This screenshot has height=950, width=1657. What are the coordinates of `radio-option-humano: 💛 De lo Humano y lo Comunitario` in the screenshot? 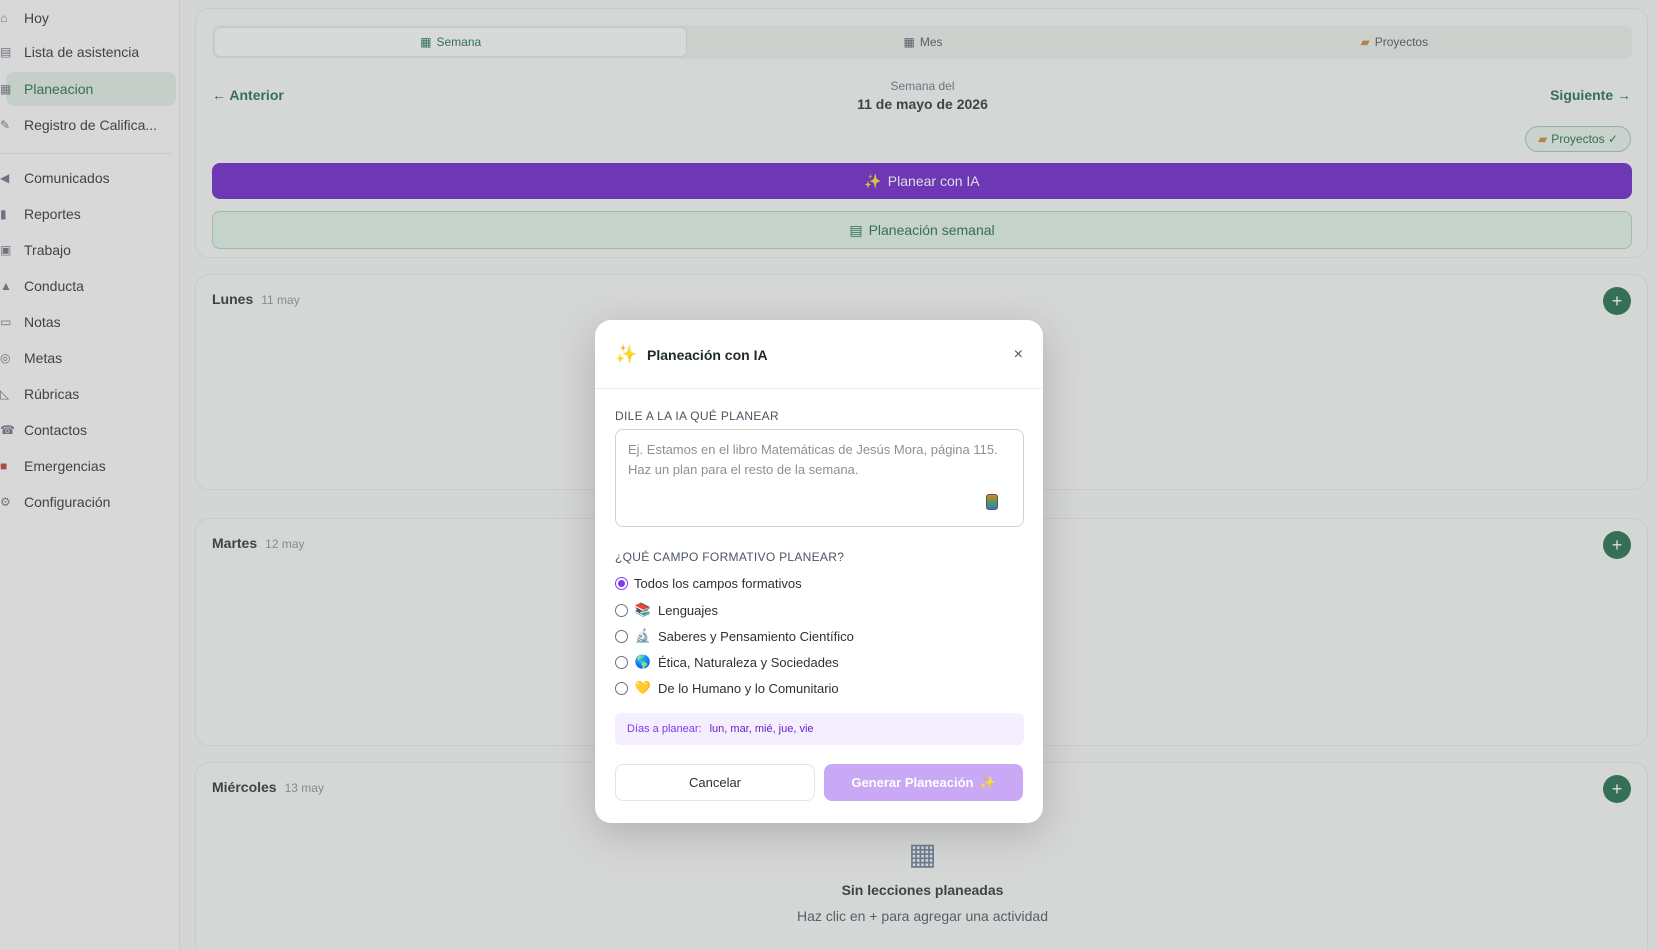 It's located at (727, 688).